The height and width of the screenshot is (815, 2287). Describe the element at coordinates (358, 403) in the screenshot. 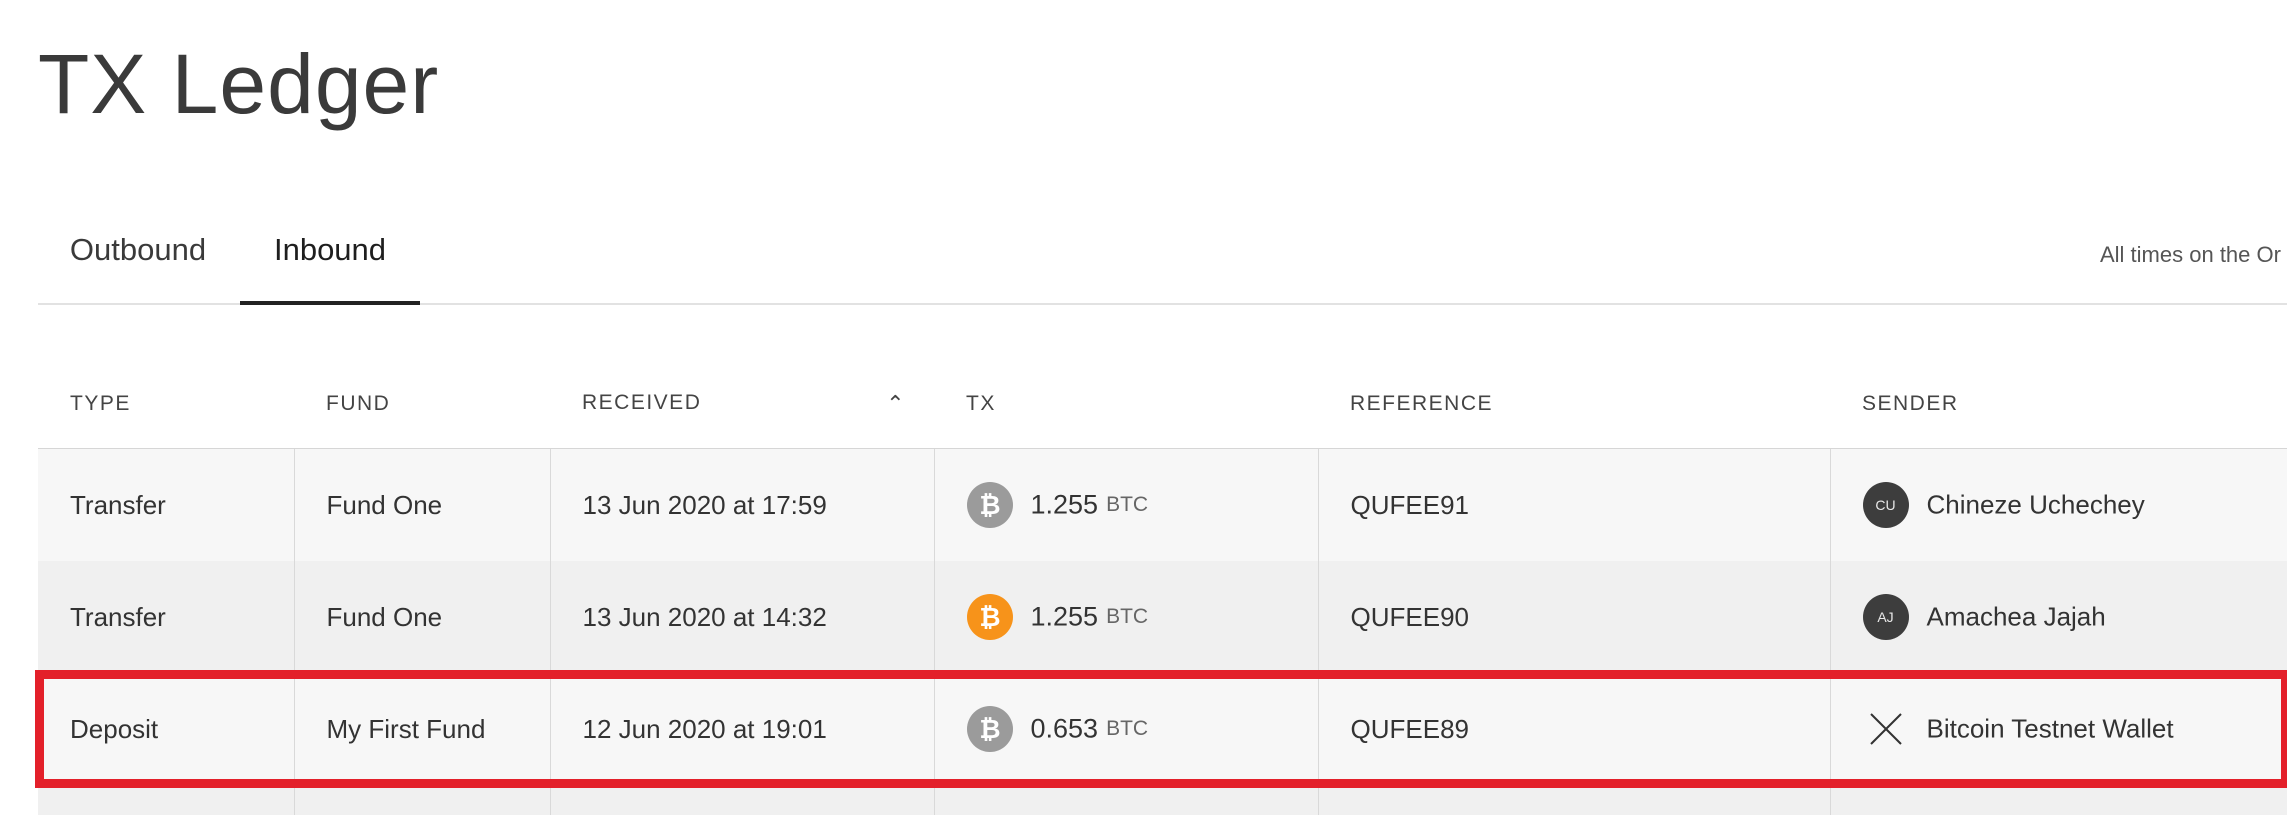

I see `column-header-fund-label: FUND` at that location.